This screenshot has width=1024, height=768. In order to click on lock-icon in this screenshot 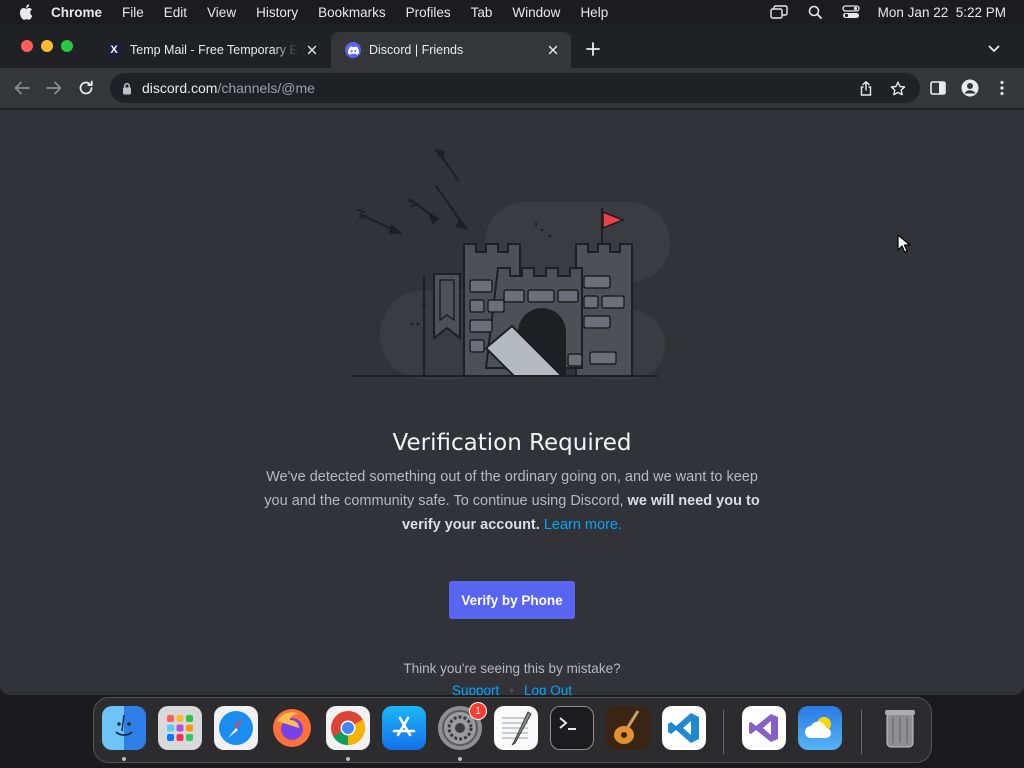, I will do `click(127, 88)`.